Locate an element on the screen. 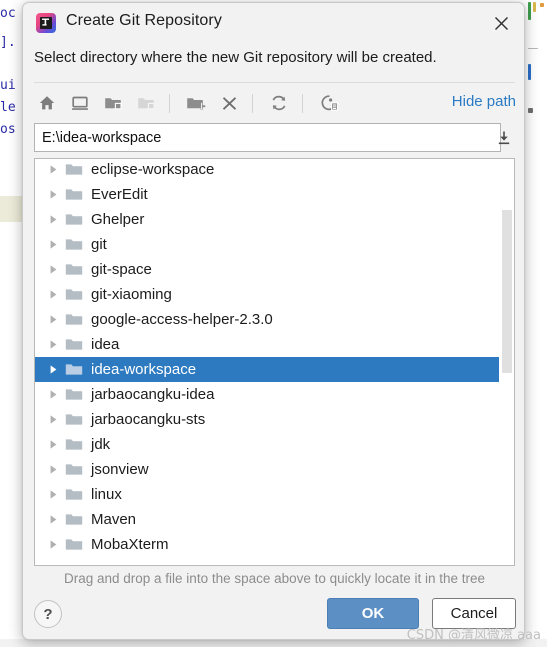  background-code-fragment: os is located at coordinates (8, 129).